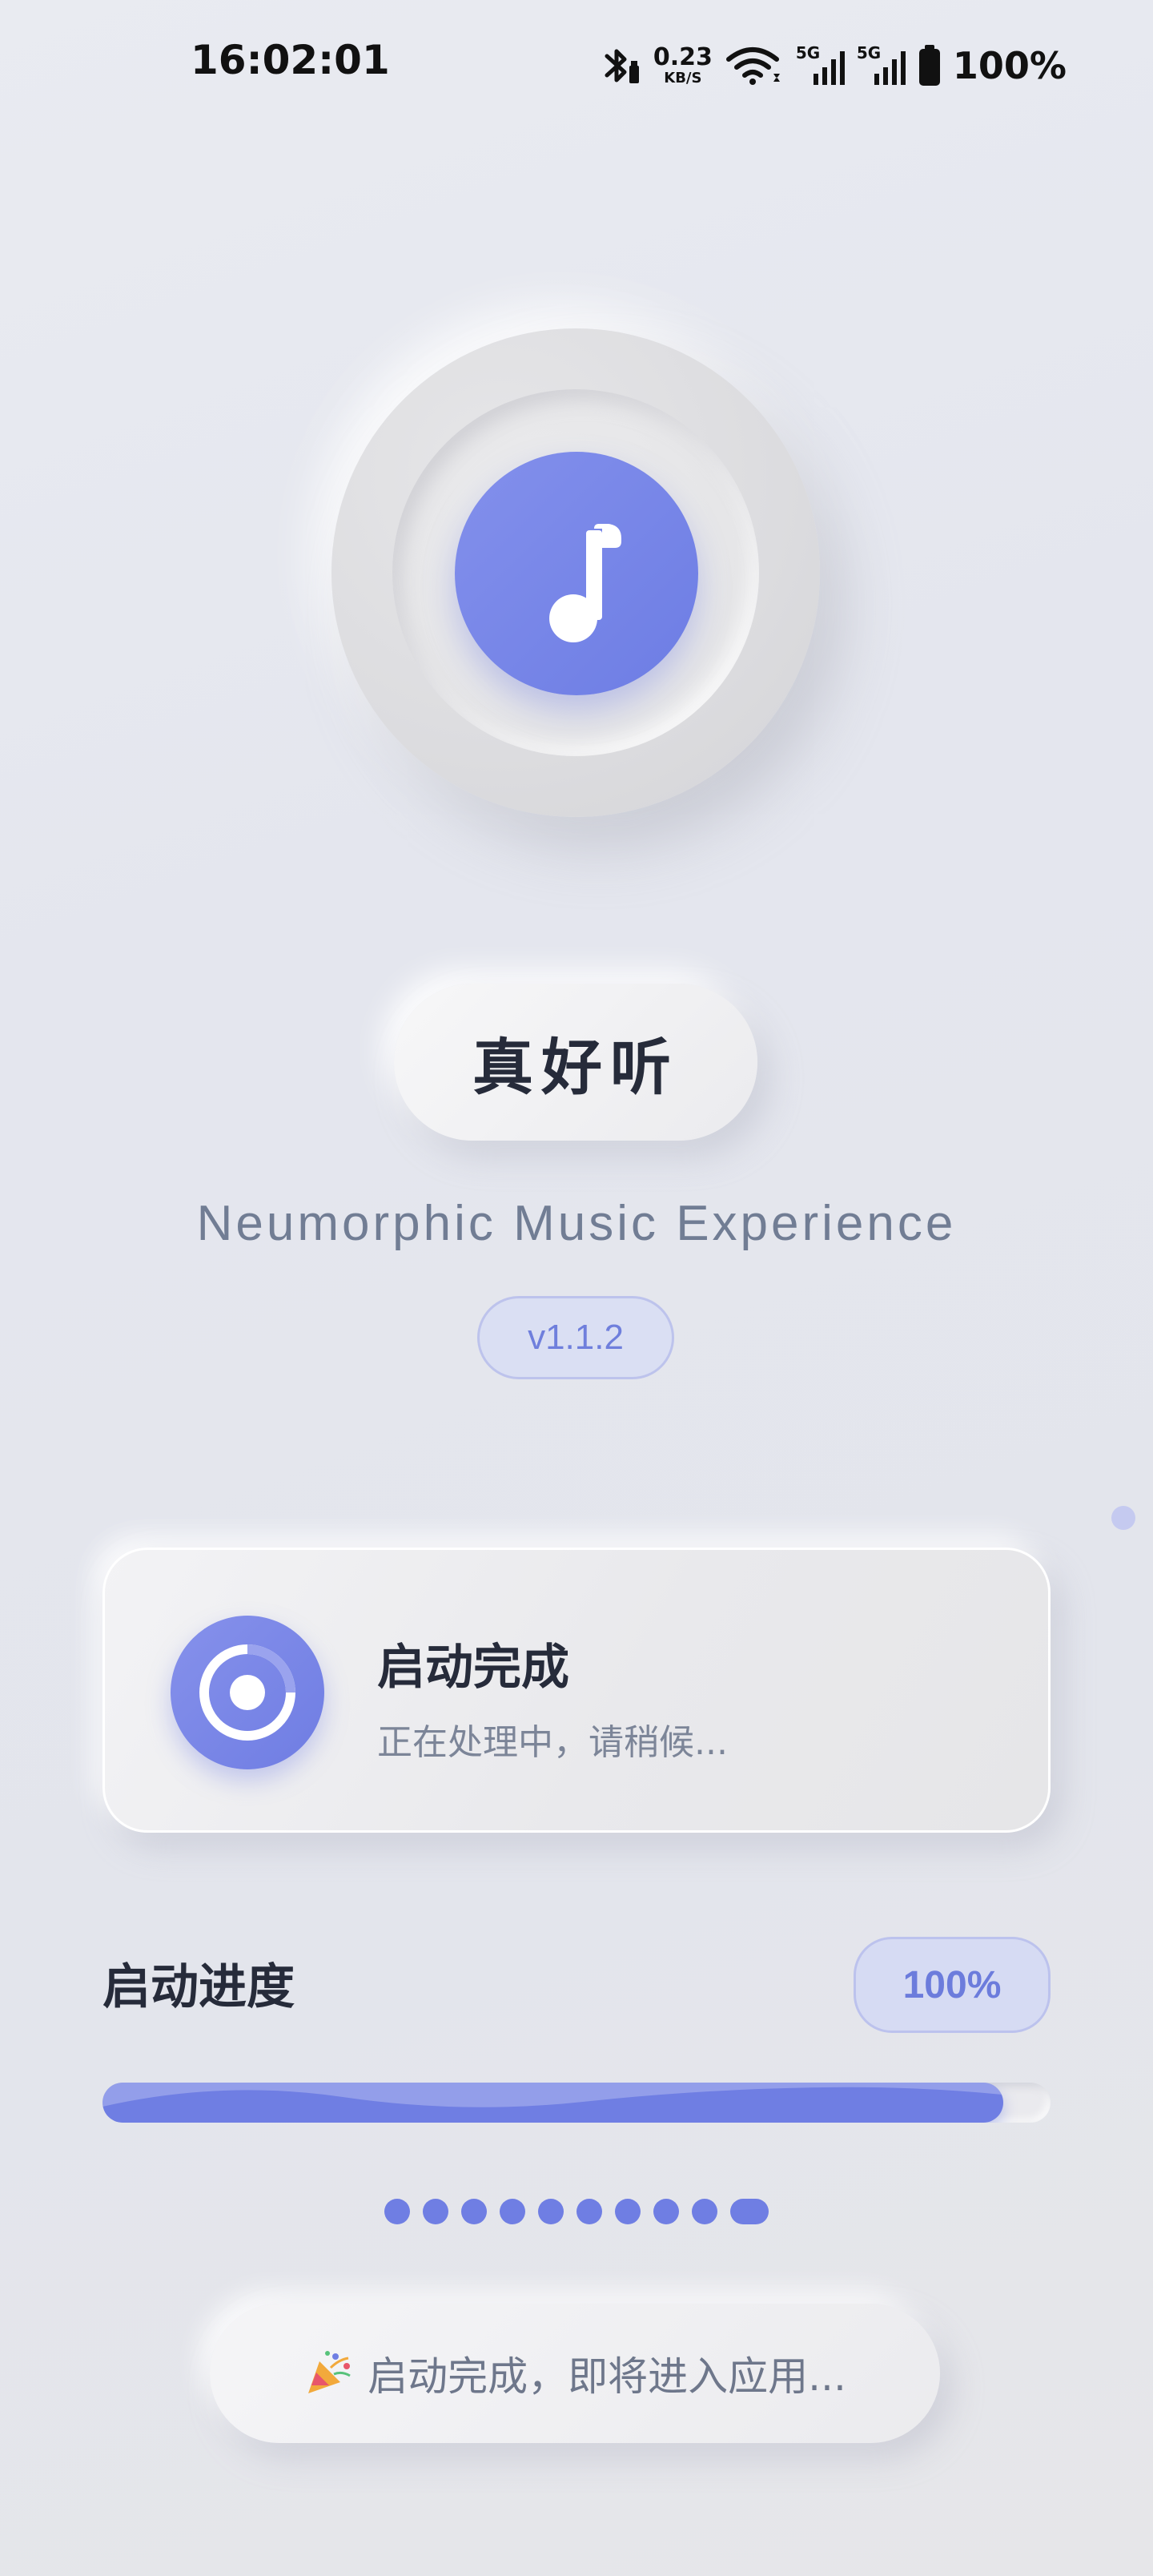 This screenshot has height=2576, width=1153. I want to click on bluetooth-icon, so click(622, 66).